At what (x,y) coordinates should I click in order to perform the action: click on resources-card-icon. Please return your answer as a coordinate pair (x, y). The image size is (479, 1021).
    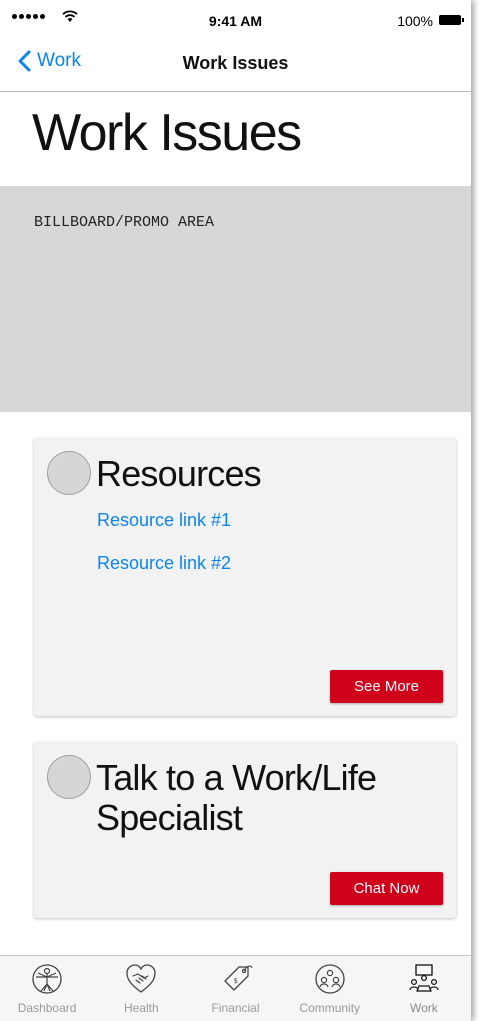
    Looking at the image, I should click on (69, 473).